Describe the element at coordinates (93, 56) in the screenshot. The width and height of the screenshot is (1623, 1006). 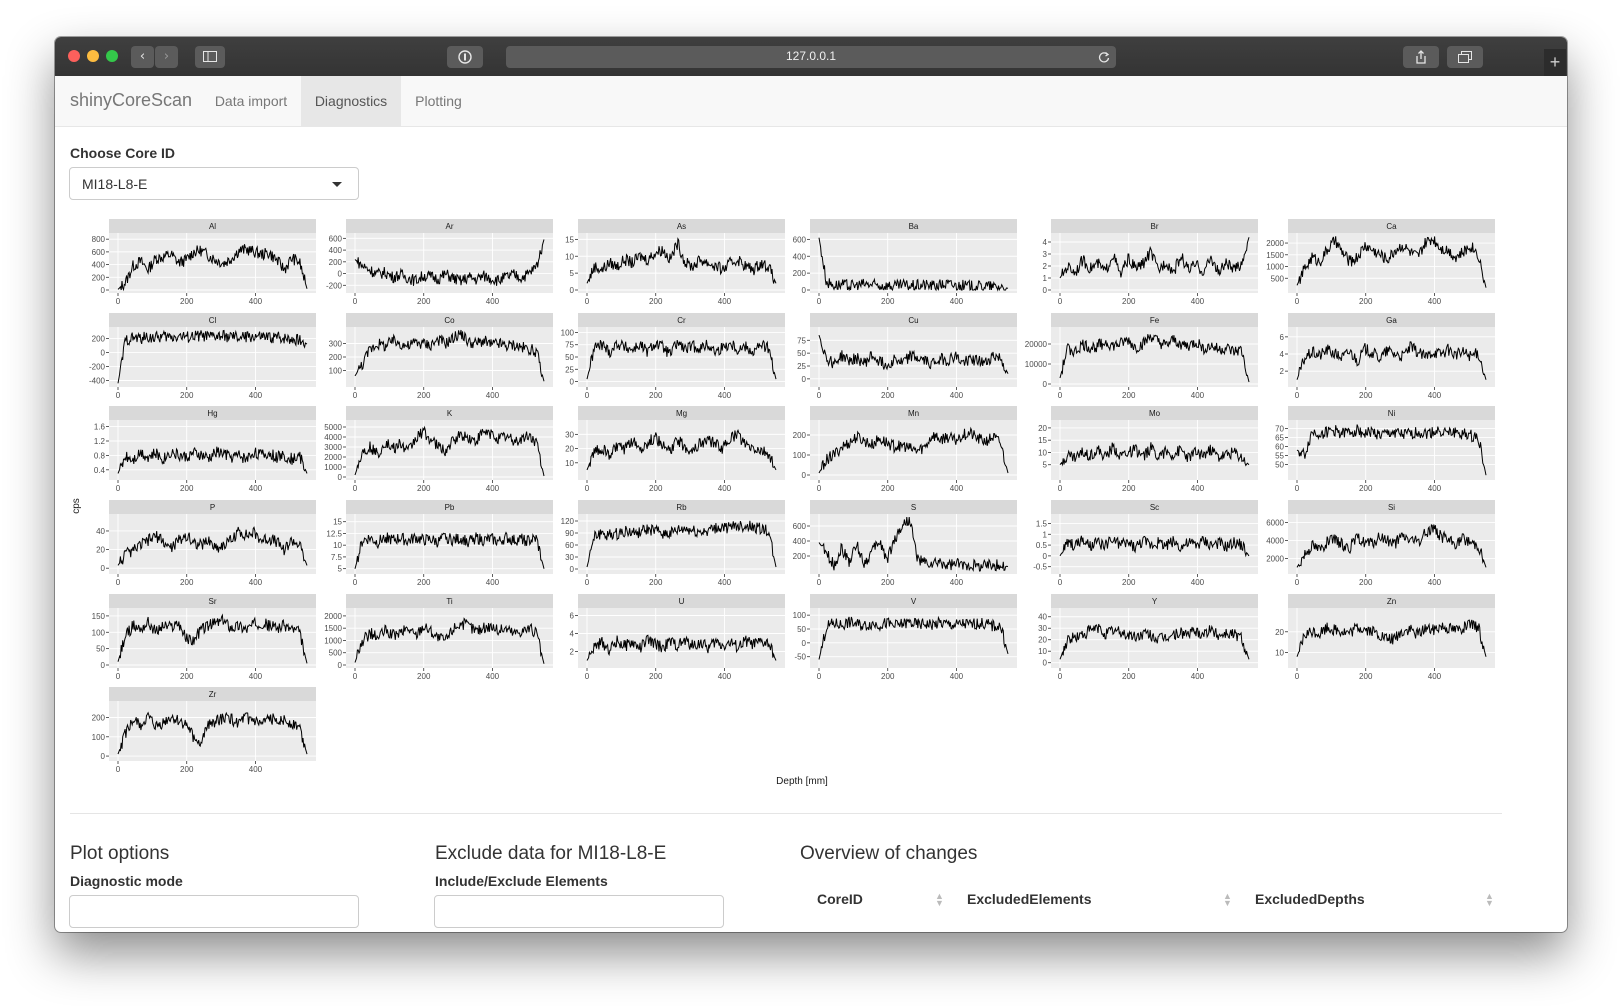
I see `minimize-window-button` at that location.